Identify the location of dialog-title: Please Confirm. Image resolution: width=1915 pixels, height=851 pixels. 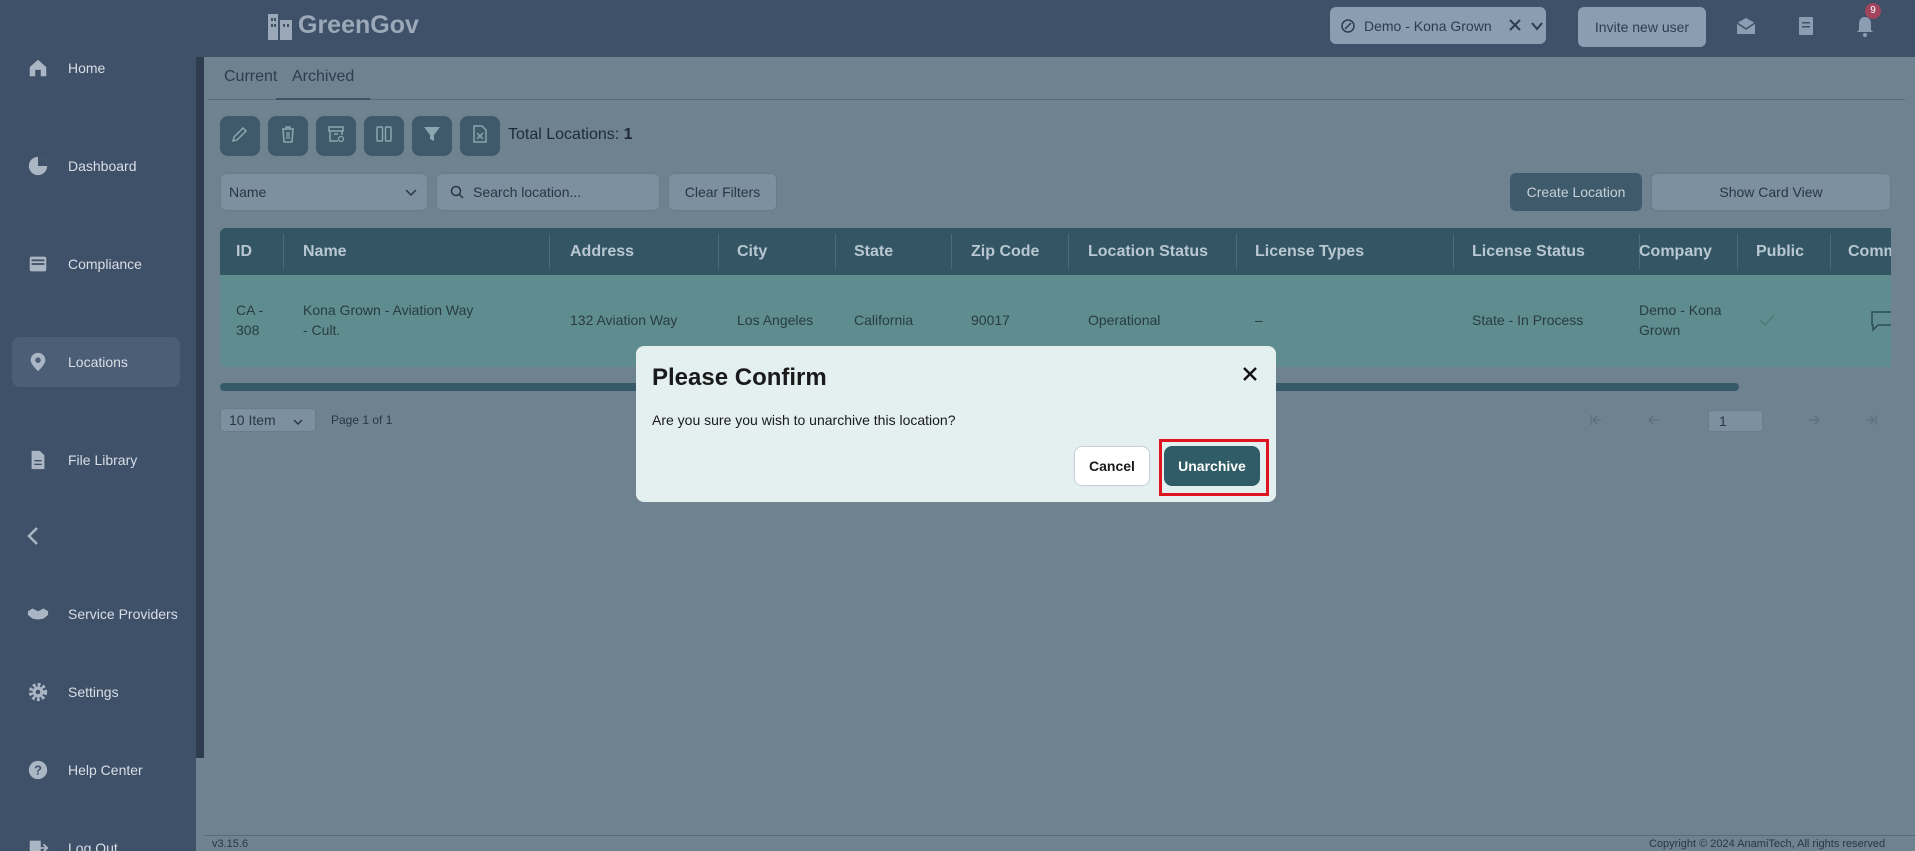
(739, 377).